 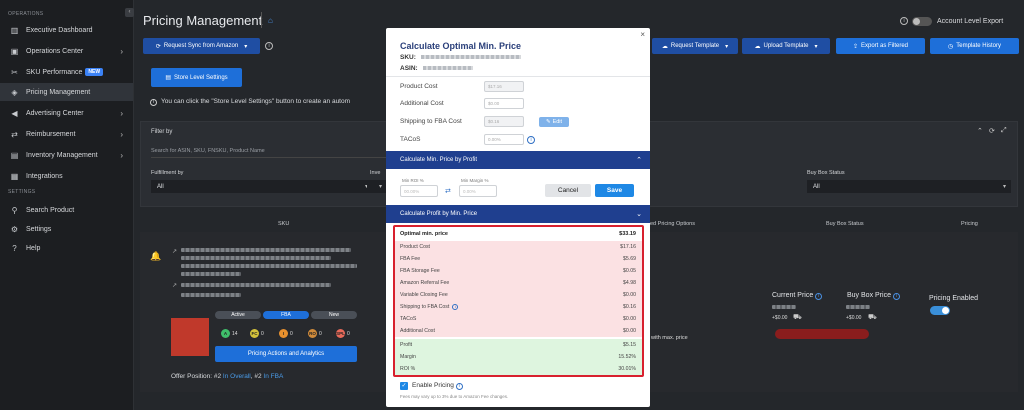 What do you see at coordinates (66, 51) in the screenshot?
I see `sidebar-item-operations-center: ▣ Operations Center ›` at bounding box center [66, 51].